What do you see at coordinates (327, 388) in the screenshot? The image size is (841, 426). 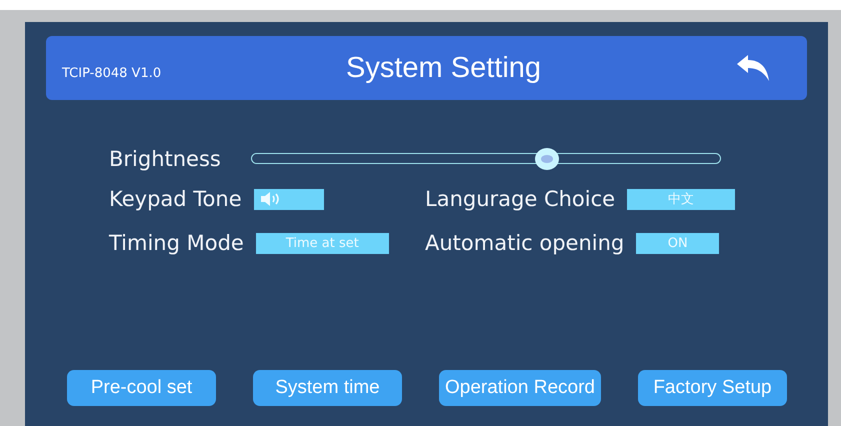 I see `menu-button: System time` at bounding box center [327, 388].